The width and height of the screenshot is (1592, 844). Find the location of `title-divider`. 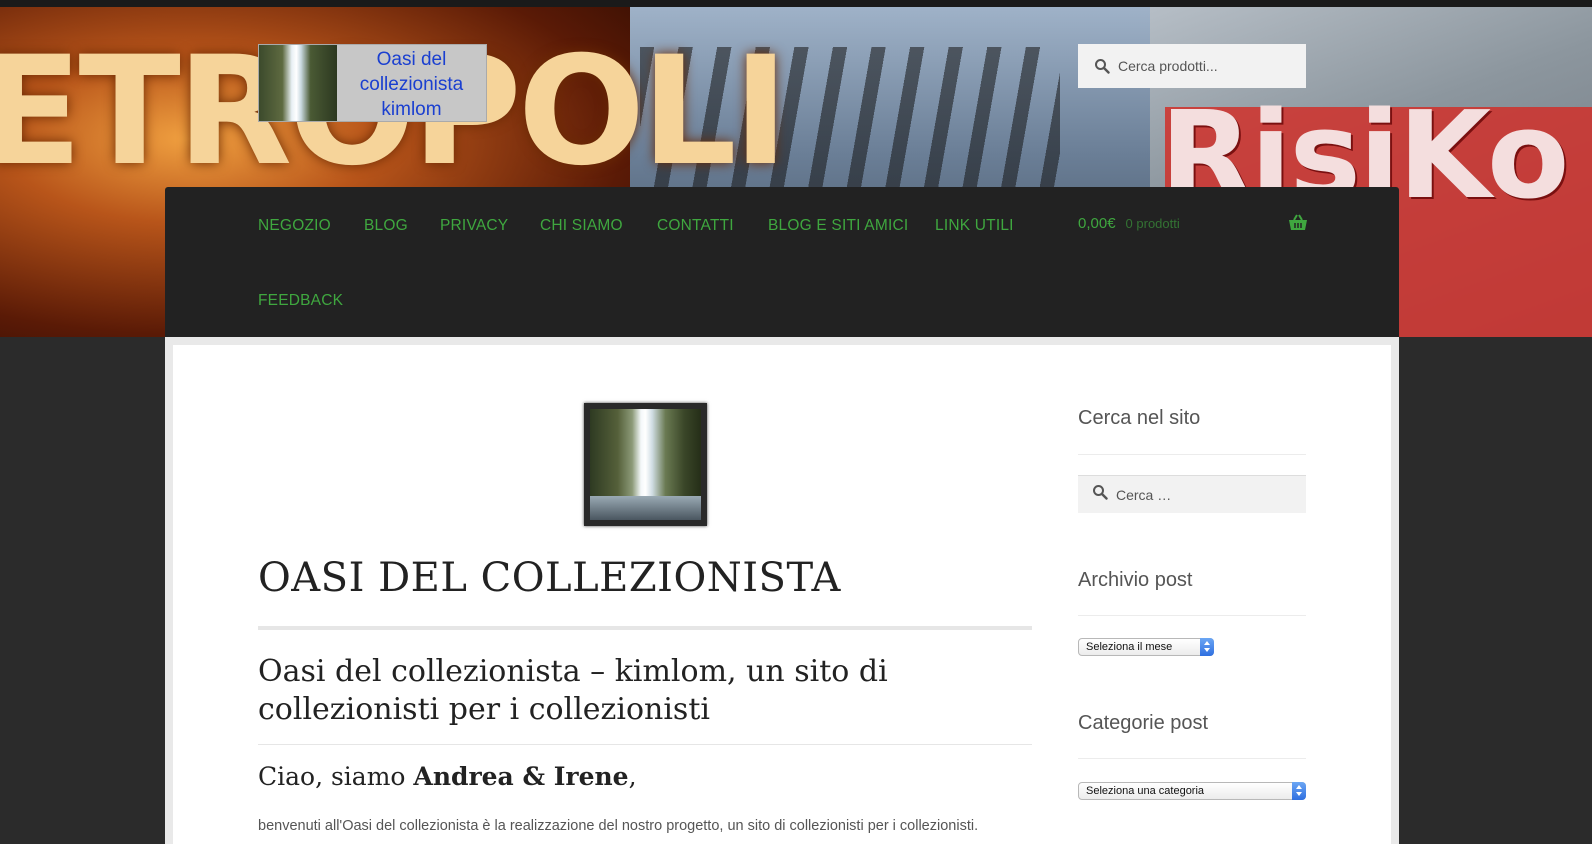

title-divider is located at coordinates (645, 628).